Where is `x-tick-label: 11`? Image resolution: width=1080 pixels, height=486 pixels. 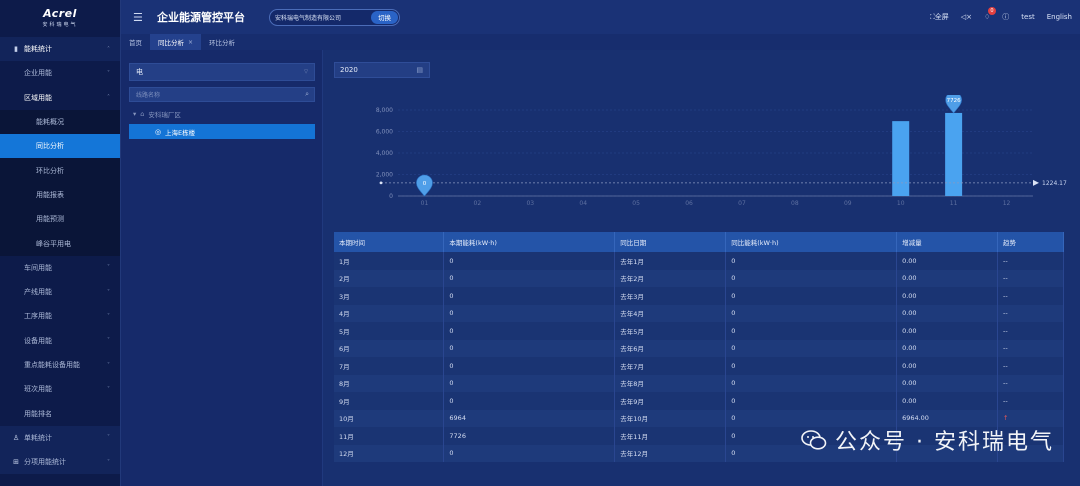 x-tick-label: 11 is located at coordinates (954, 203).